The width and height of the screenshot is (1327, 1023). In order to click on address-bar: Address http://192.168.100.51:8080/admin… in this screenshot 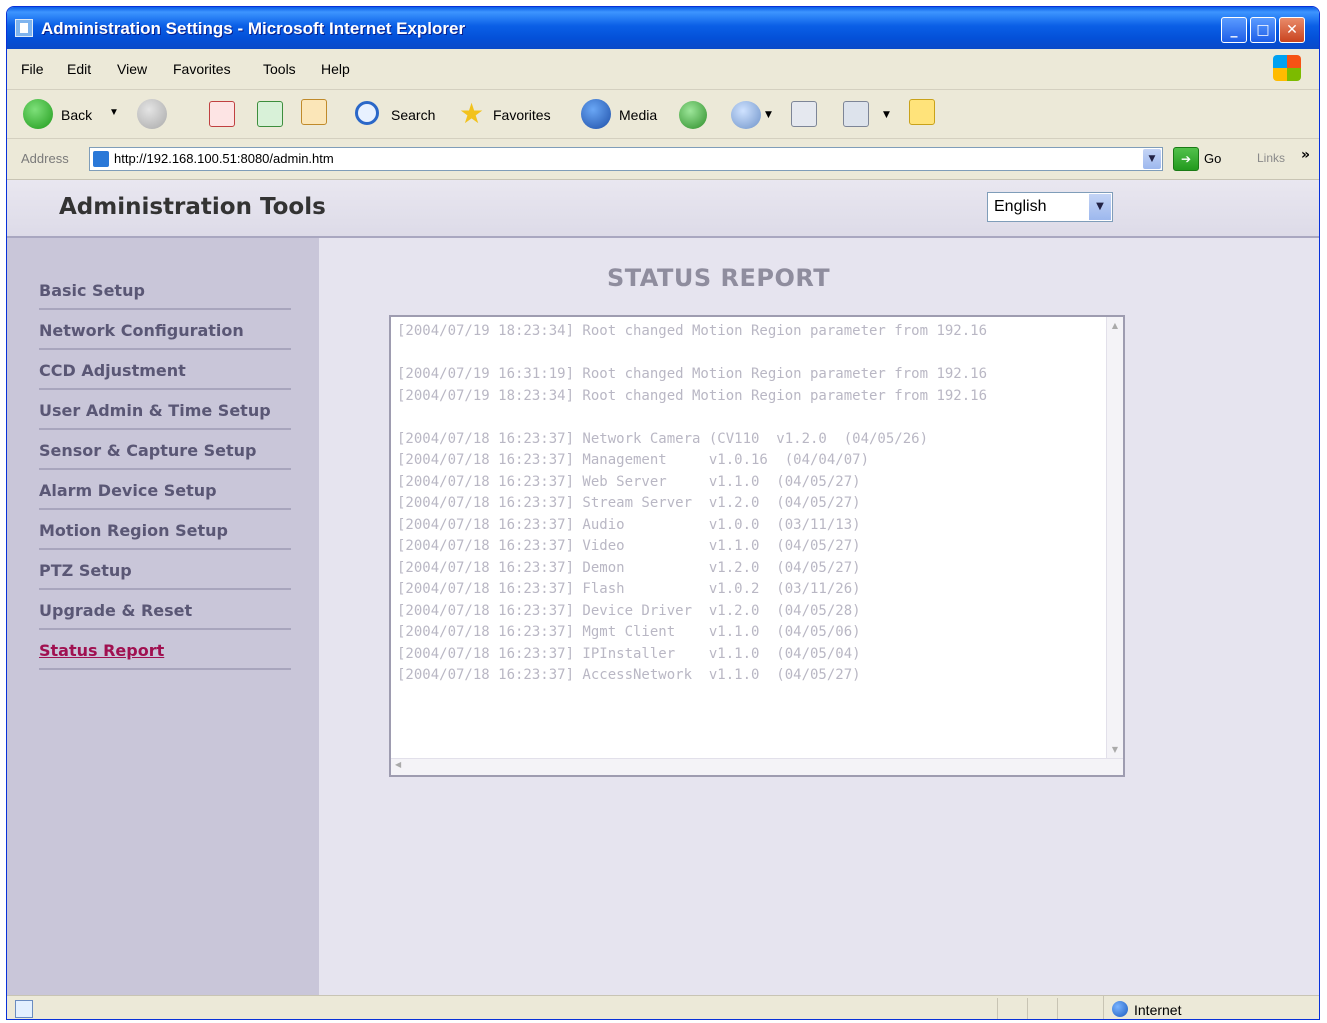, I will do `click(663, 159)`.